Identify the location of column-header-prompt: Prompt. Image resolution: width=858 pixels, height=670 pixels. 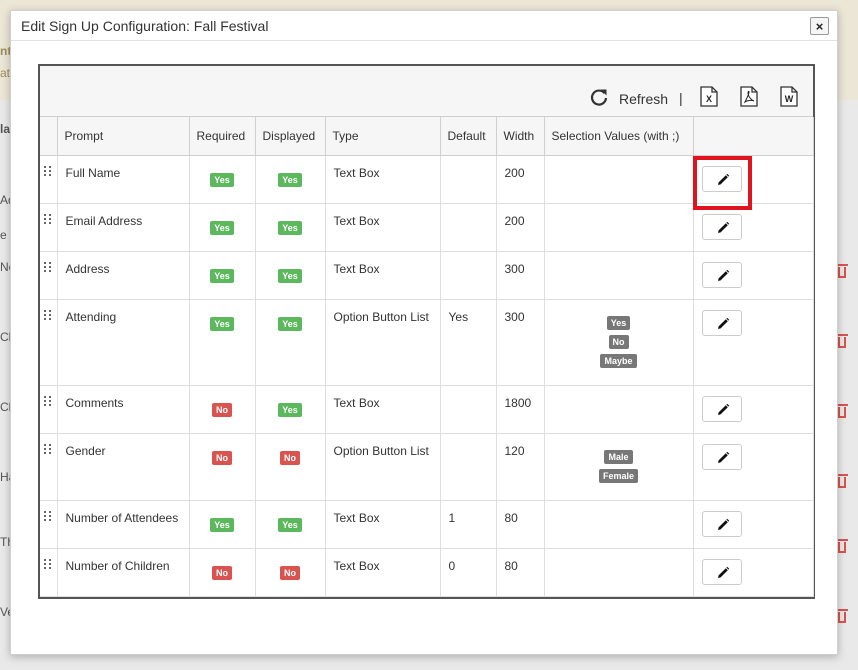
(123, 136).